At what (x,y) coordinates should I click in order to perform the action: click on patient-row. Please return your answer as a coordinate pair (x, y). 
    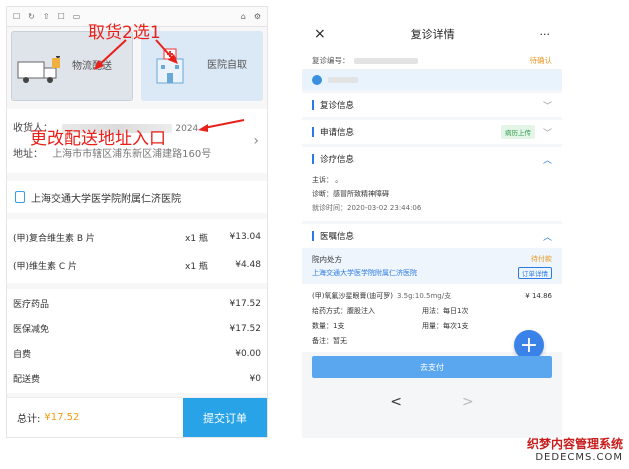
    Looking at the image, I should click on (432, 80).